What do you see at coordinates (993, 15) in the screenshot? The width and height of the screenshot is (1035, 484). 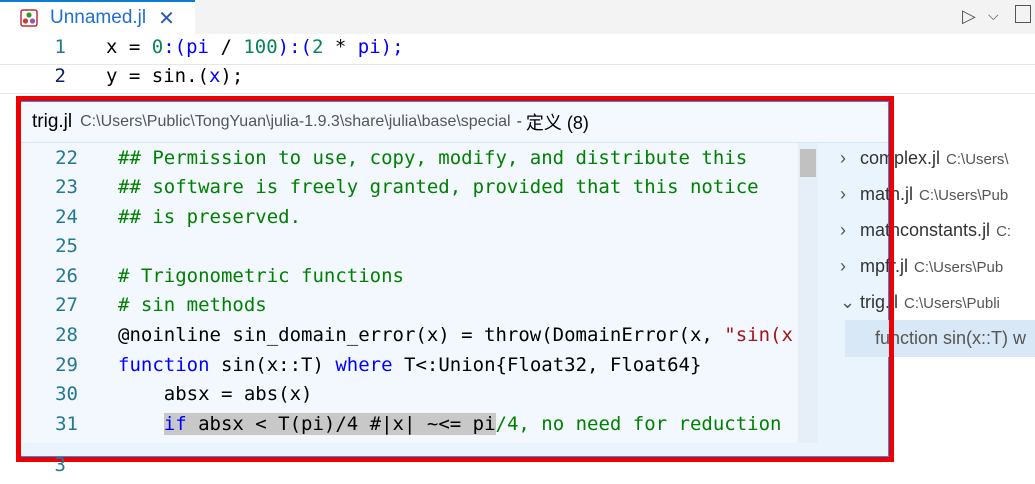 I see `chevron-down-icon: ⌵` at bounding box center [993, 15].